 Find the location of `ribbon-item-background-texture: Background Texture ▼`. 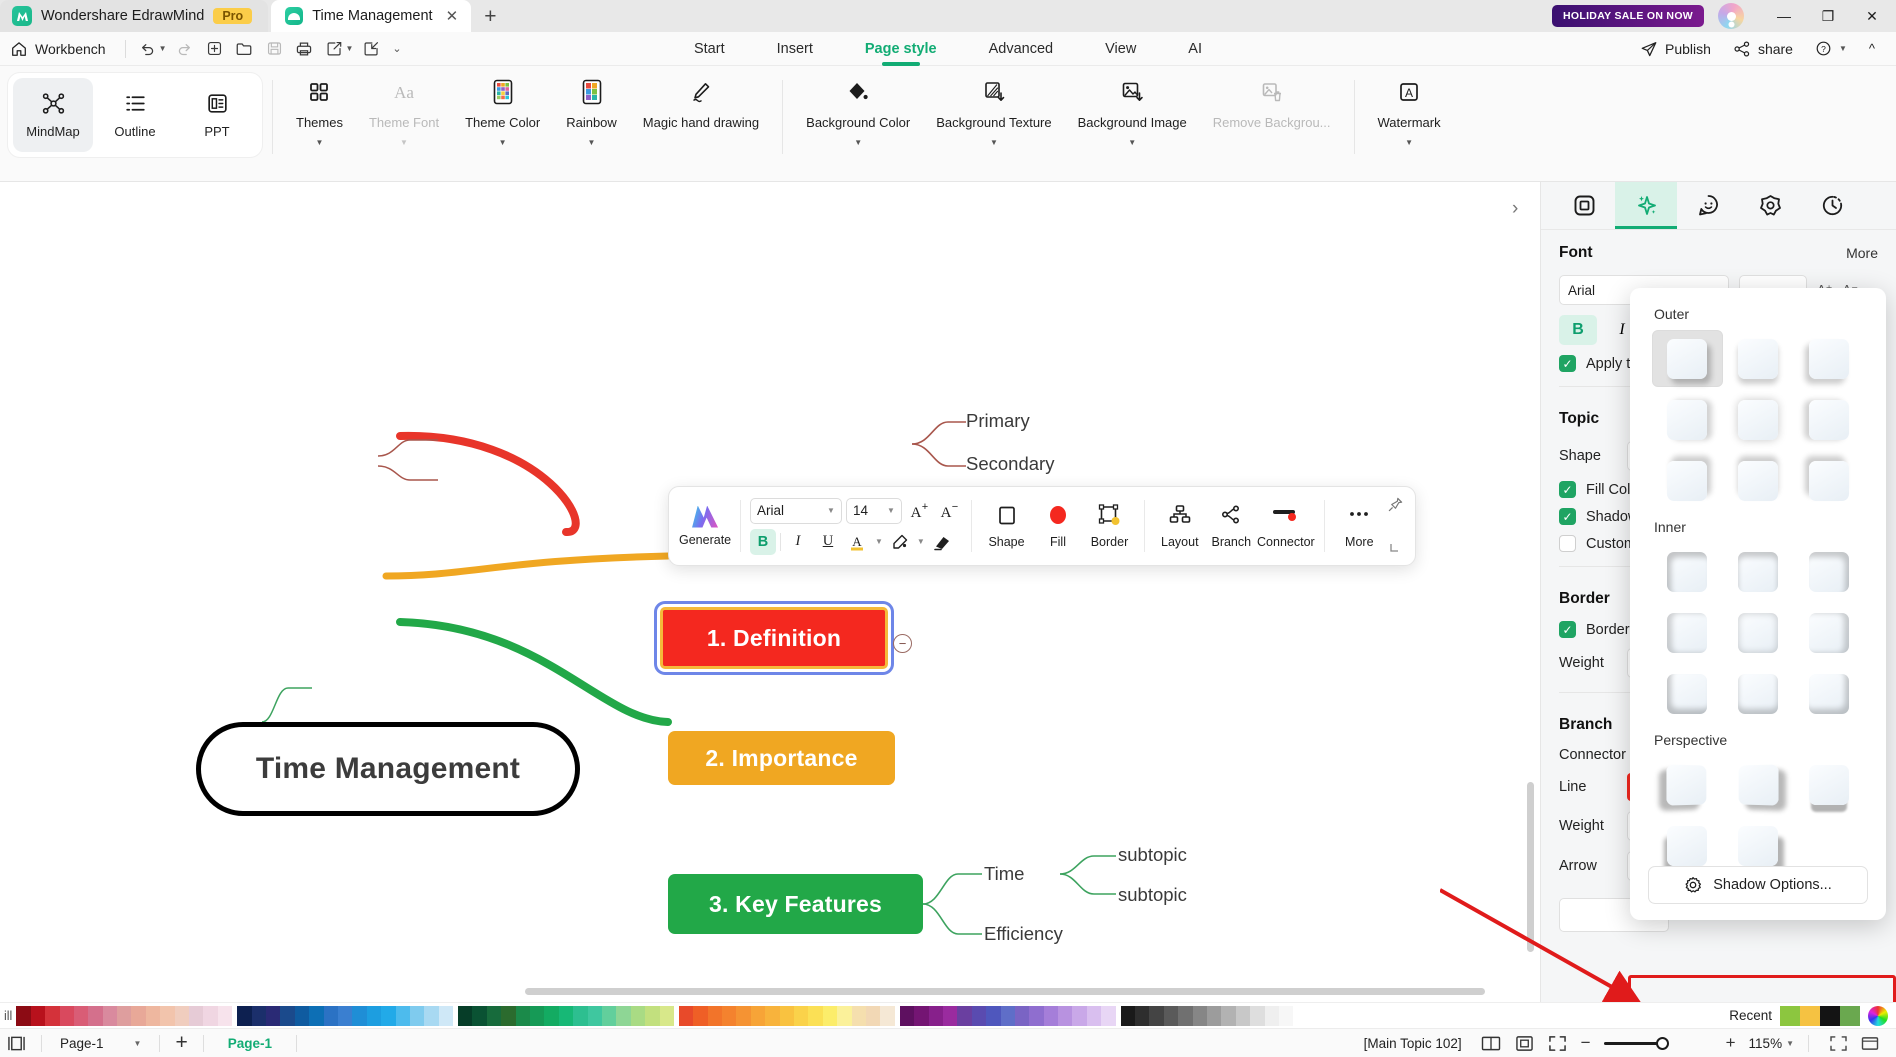

ribbon-item-background-texture: Background Texture ▼ is located at coordinates (993, 112).